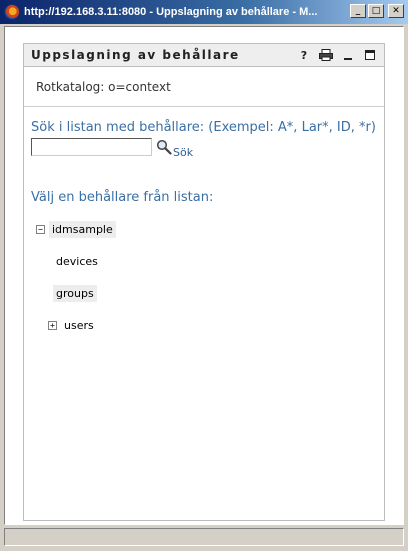 This screenshot has width=408, height=551. What do you see at coordinates (370, 55) in the screenshot?
I see `maximize-icon` at bounding box center [370, 55].